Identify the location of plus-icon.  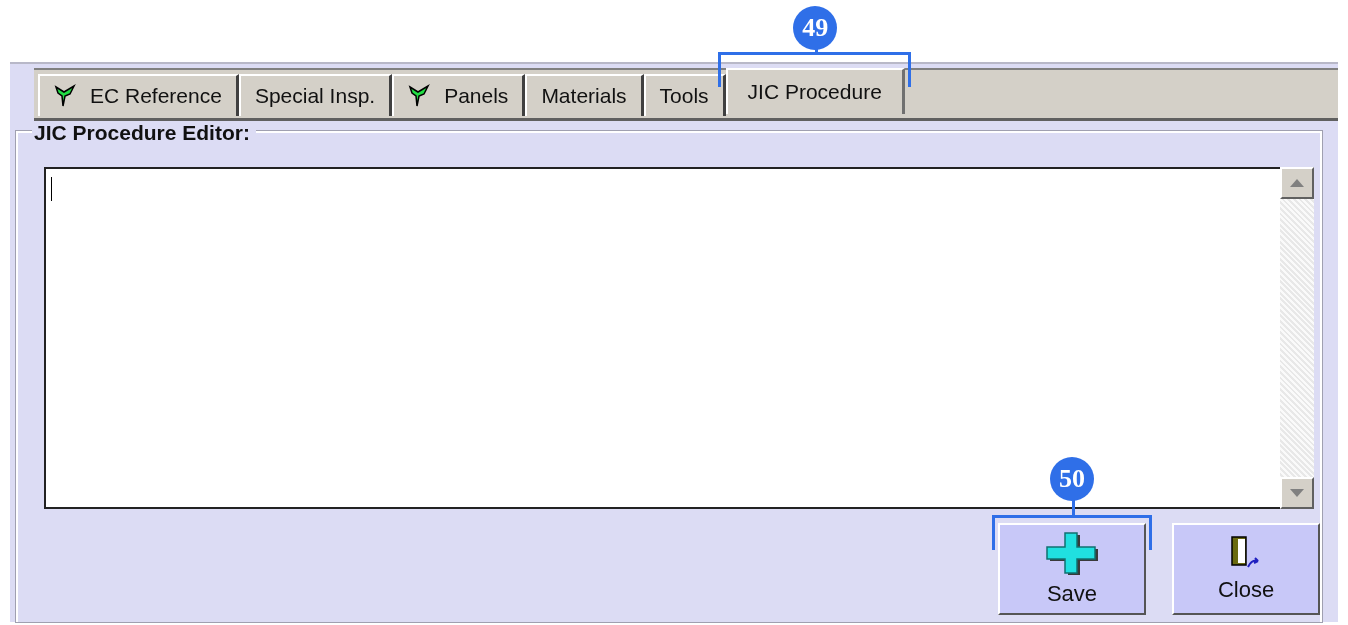
(1072, 553).